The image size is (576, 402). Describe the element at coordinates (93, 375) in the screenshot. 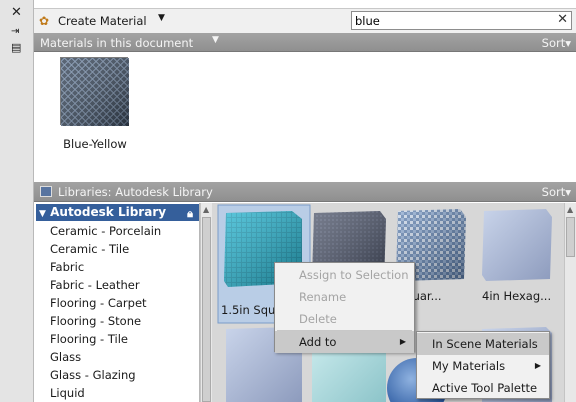

I see `tree-item: Glass - Glazing` at that location.